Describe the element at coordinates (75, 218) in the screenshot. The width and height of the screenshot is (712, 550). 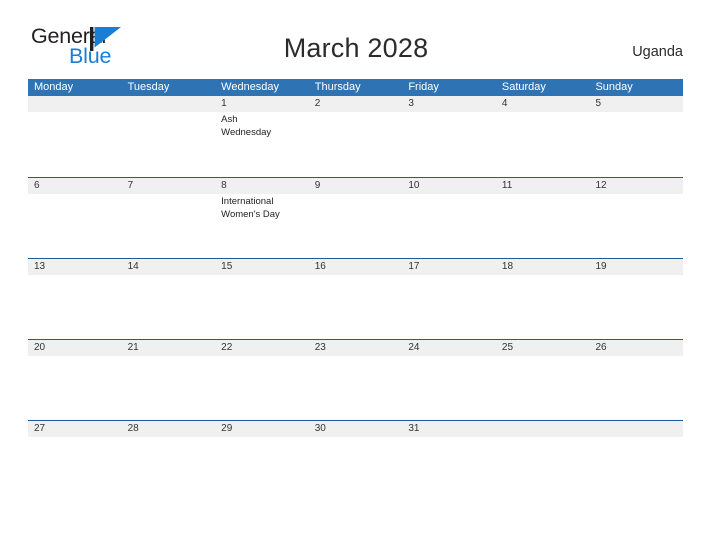
I see `calendar-day-cell: 6` at that location.